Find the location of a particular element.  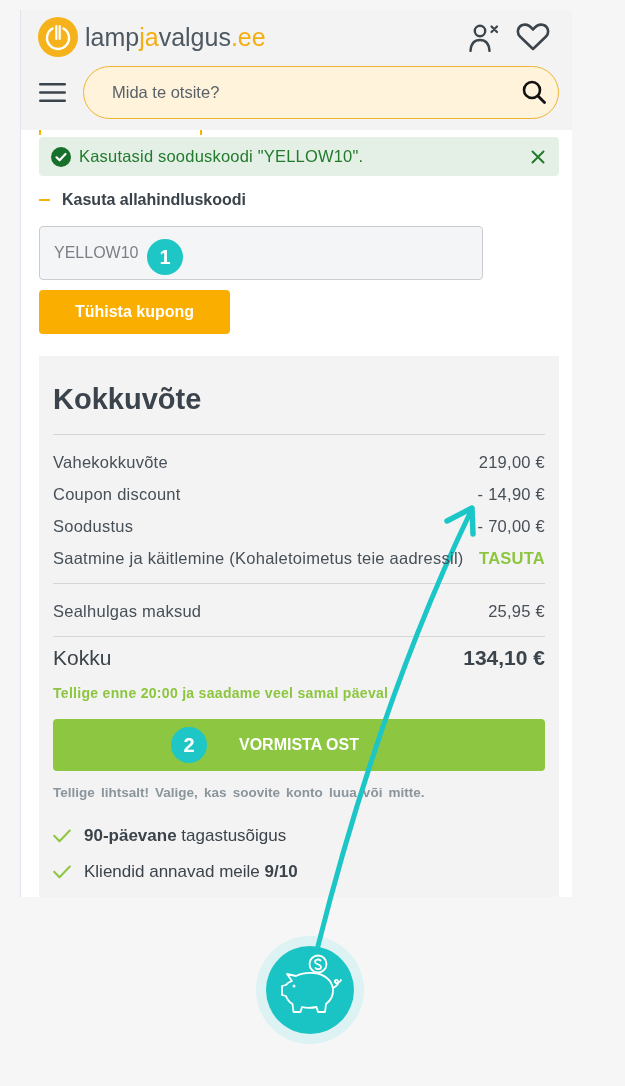

total-label: Kokku is located at coordinates (82, 658).